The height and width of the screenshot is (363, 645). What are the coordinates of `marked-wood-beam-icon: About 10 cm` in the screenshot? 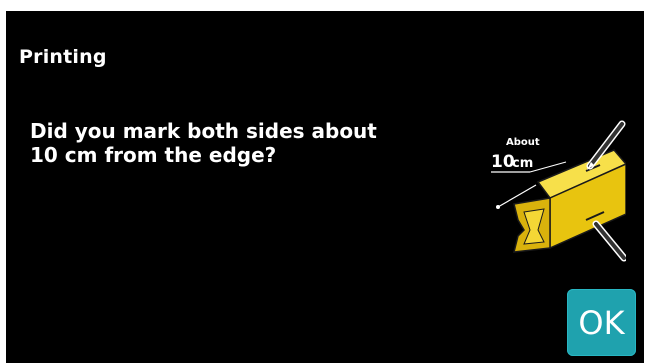 It's located at (558, 191).